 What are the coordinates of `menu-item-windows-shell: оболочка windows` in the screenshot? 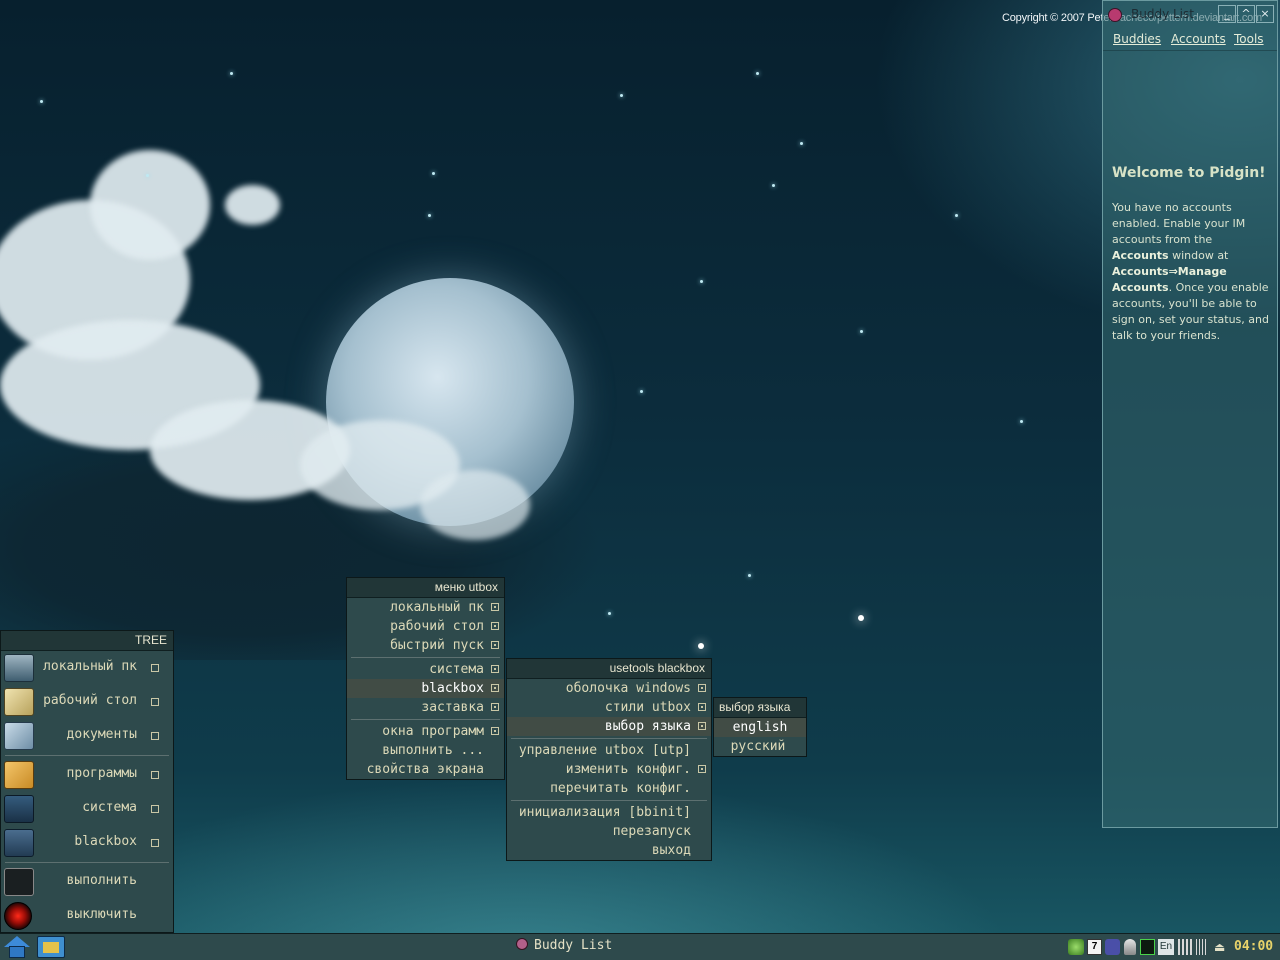 It's located at (609, 688).